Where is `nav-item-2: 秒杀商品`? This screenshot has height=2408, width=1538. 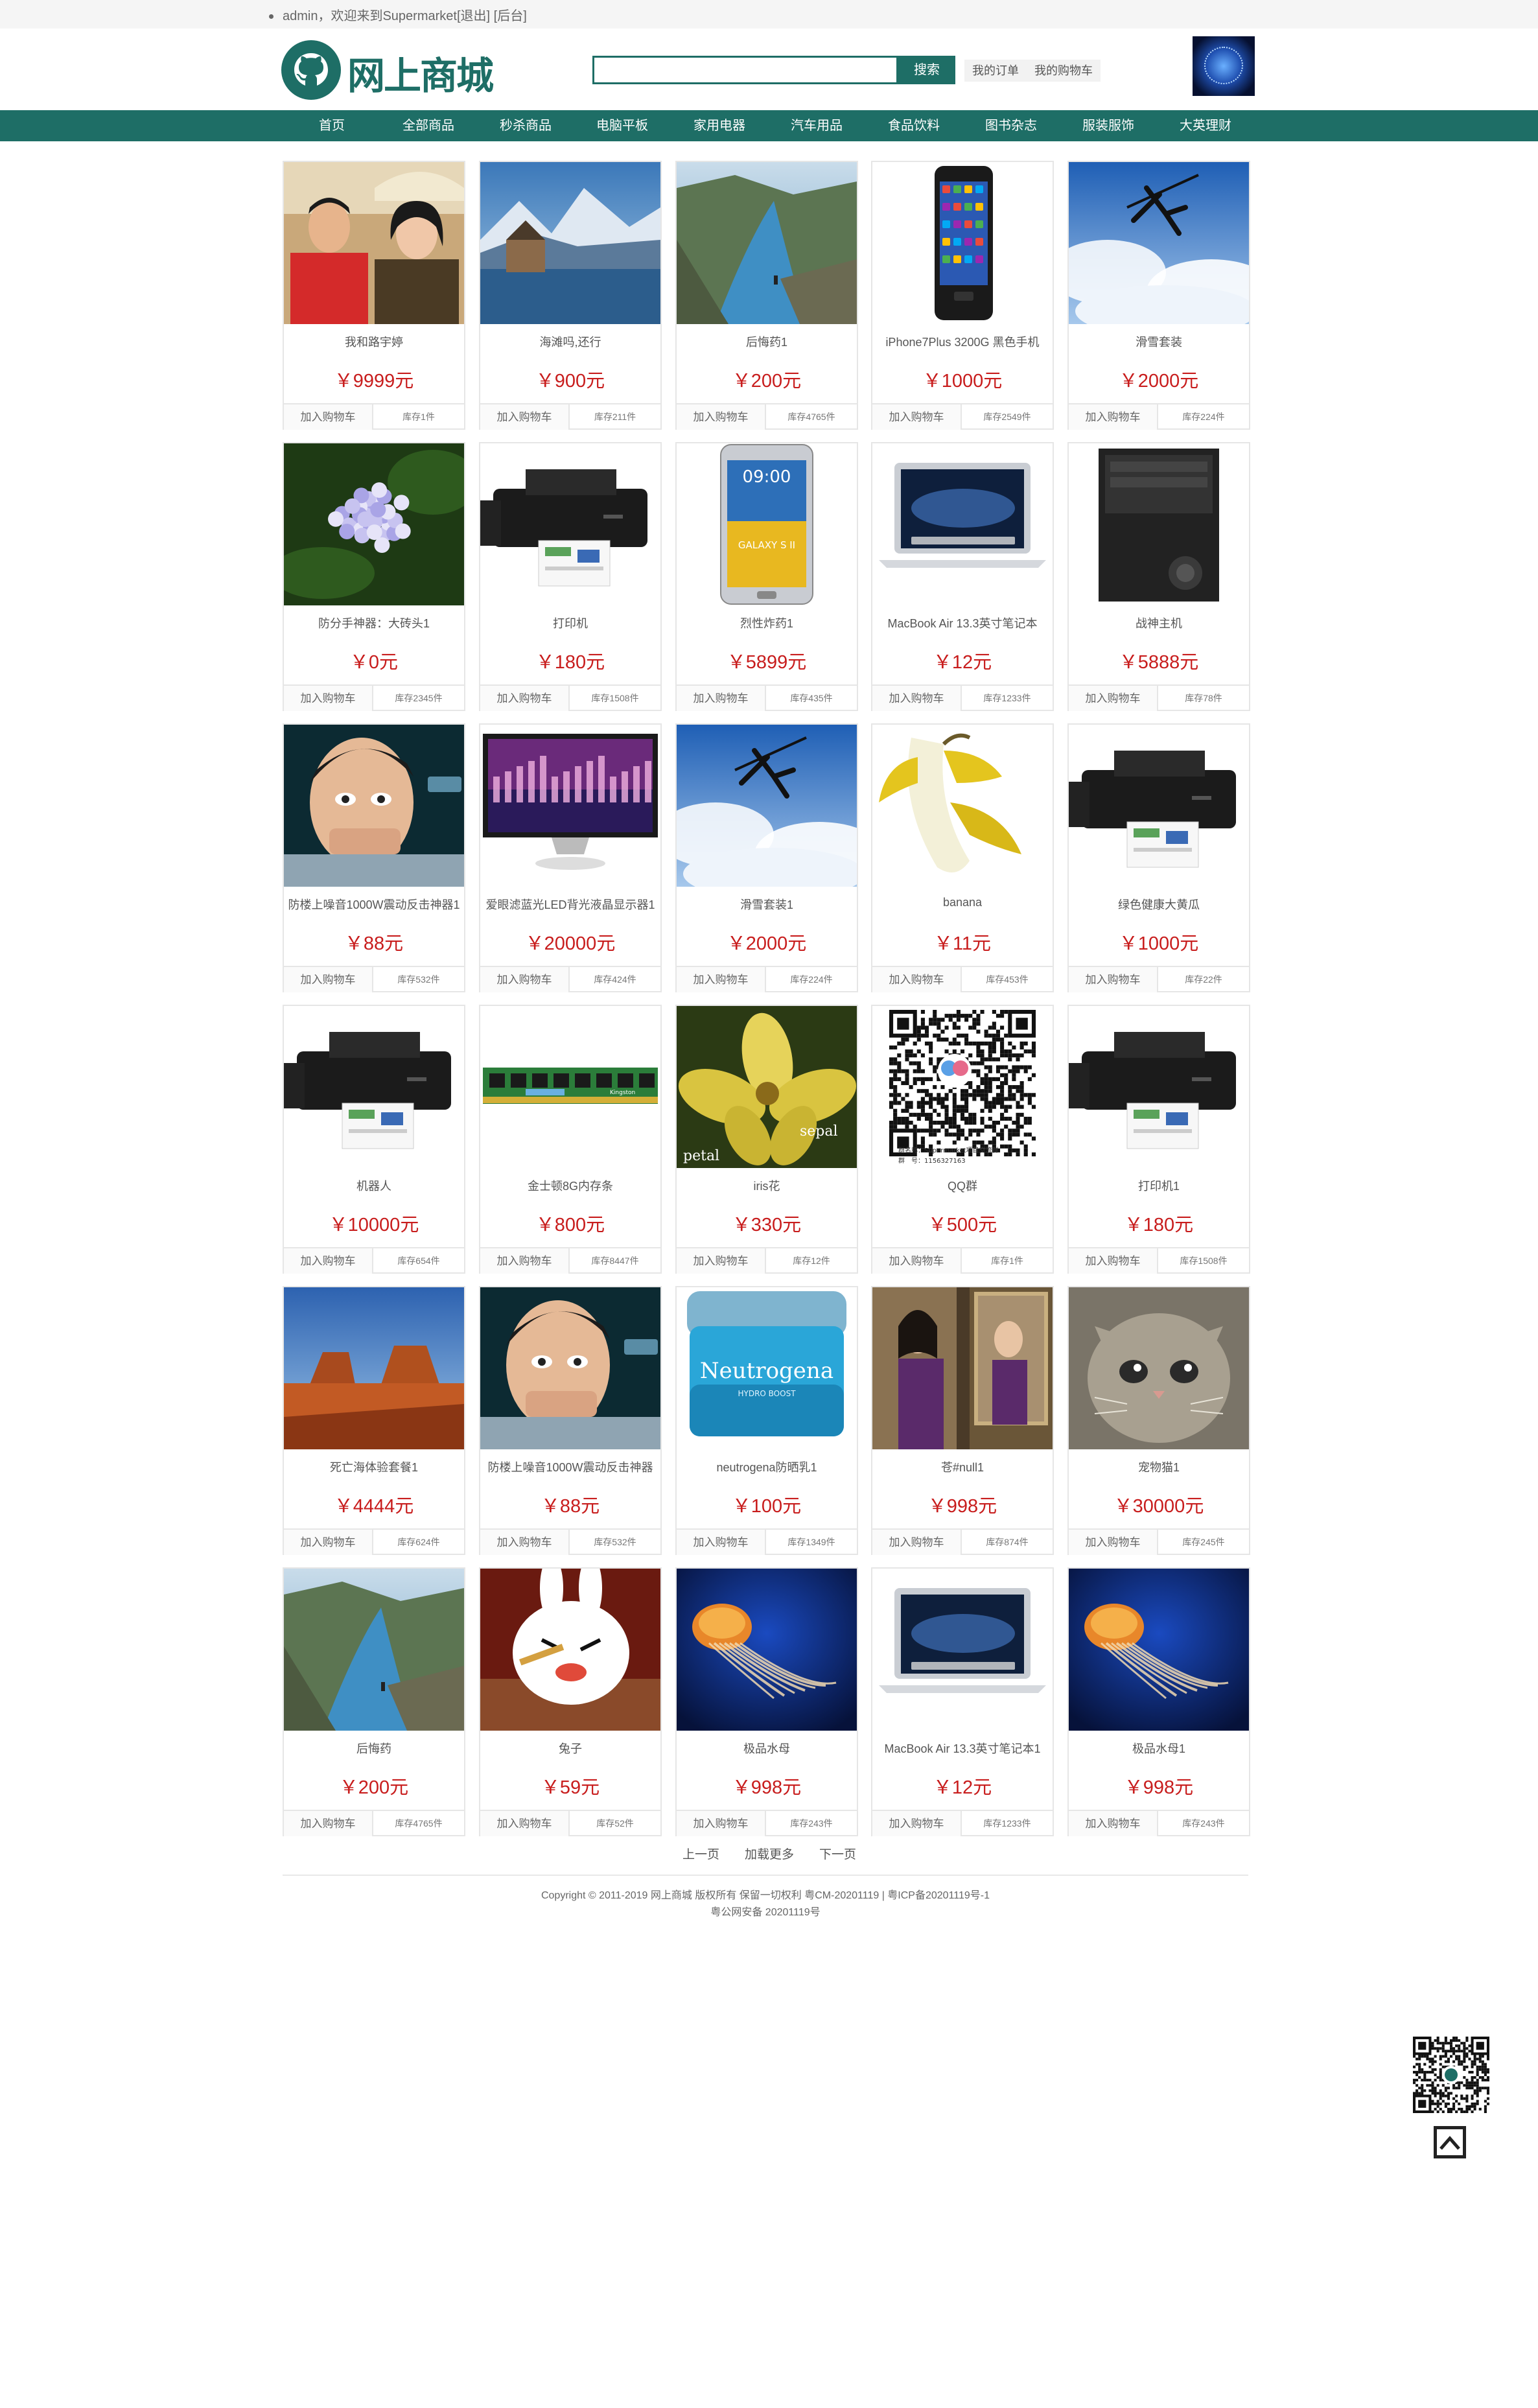
nav-item-2: 秒杀商品 is located at coordinates (526, 126).